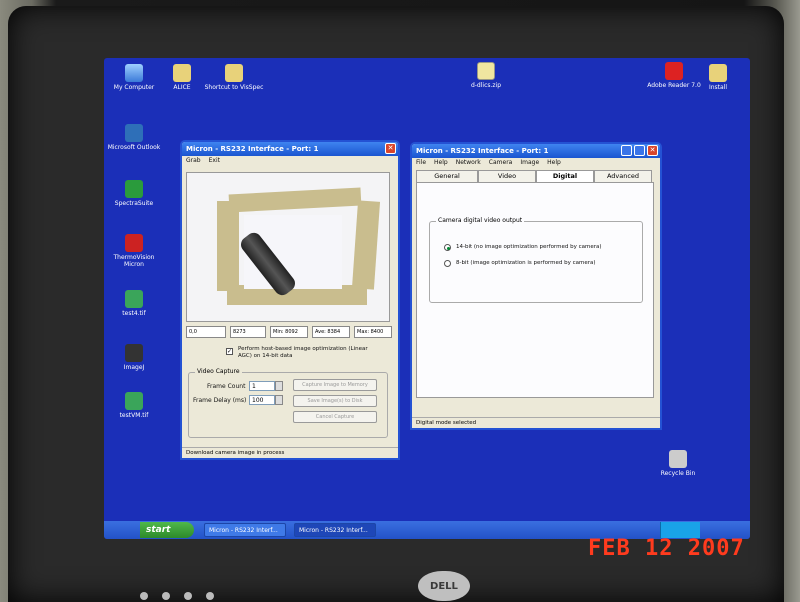 The height and width of the screenshot is (602, 800). What do you see at coordinates (229, 351) in the screenshot?
I see `optimization-checkbox: ✓` at bounding box center [229, 351].